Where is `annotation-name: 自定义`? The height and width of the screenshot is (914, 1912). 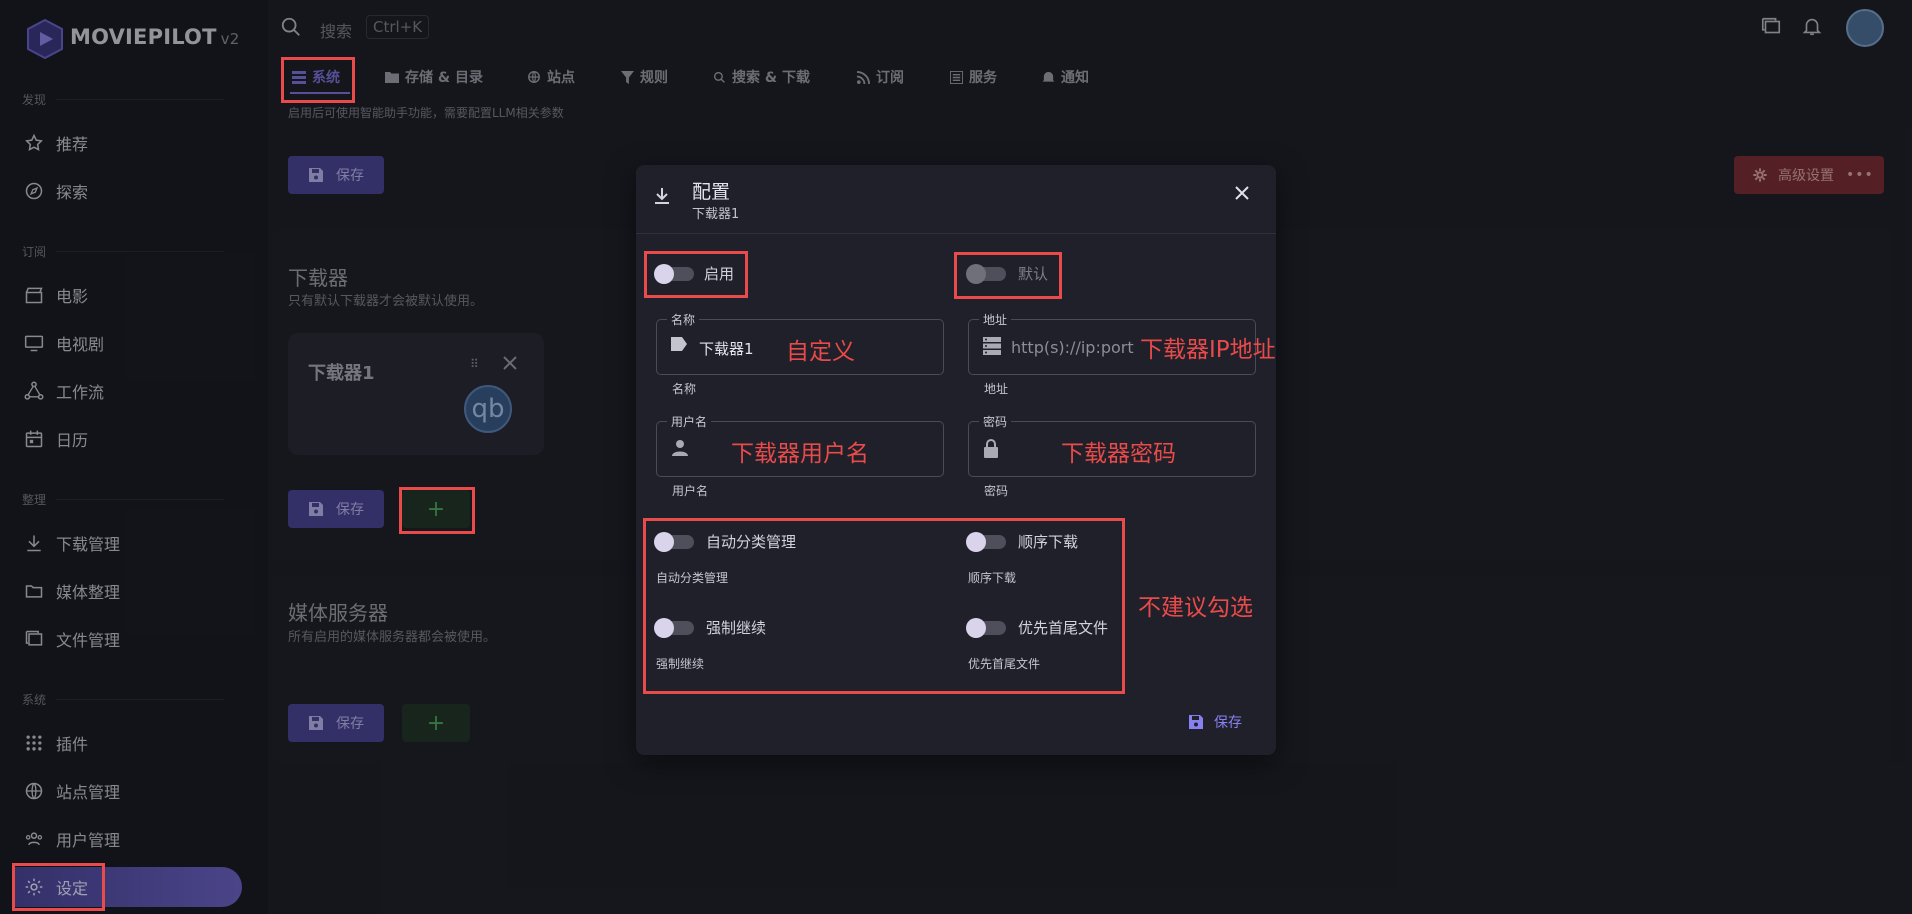
annotation-name: 自定义 is located at coordinates (820, 352).